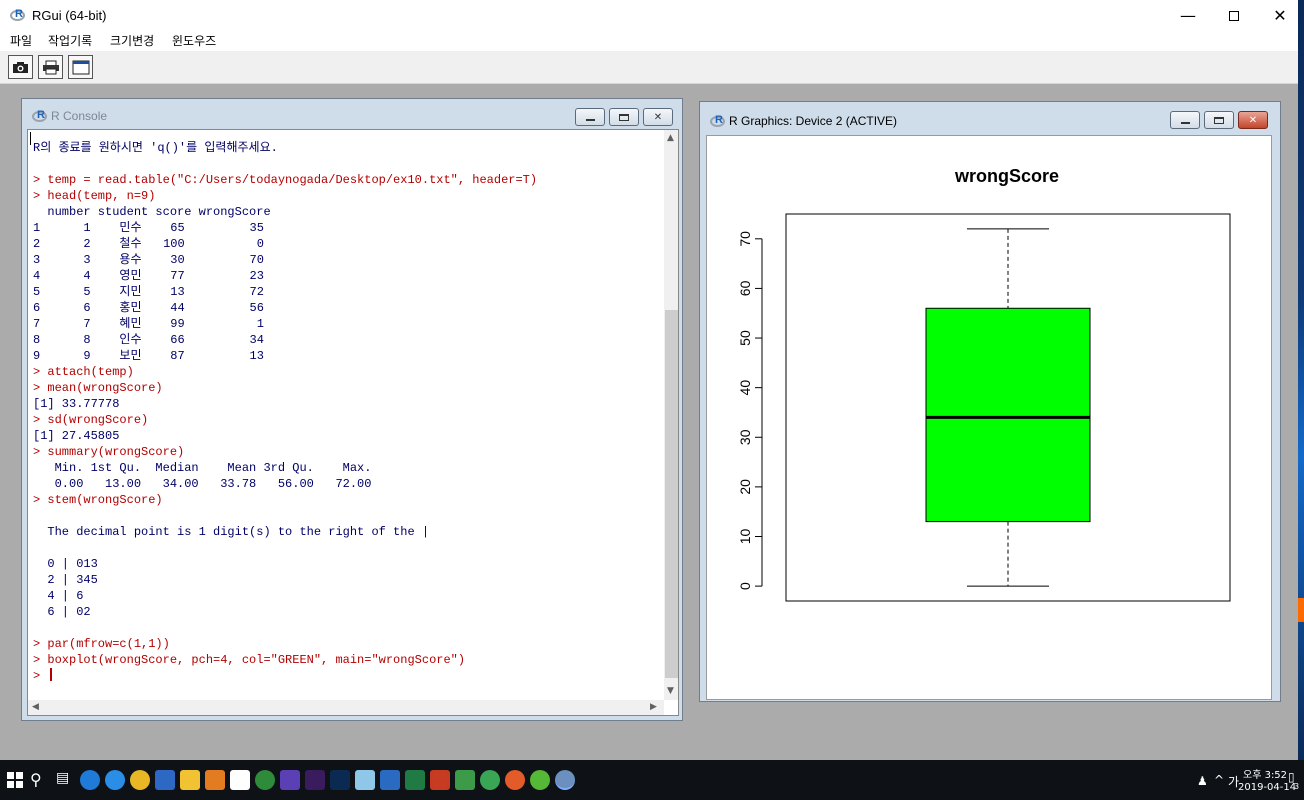 The image size is (1304, 800). What do you see at coordinates (340, 780) in the screenshot?
I see `photoshop-icon` at bounding box center [340, 780].